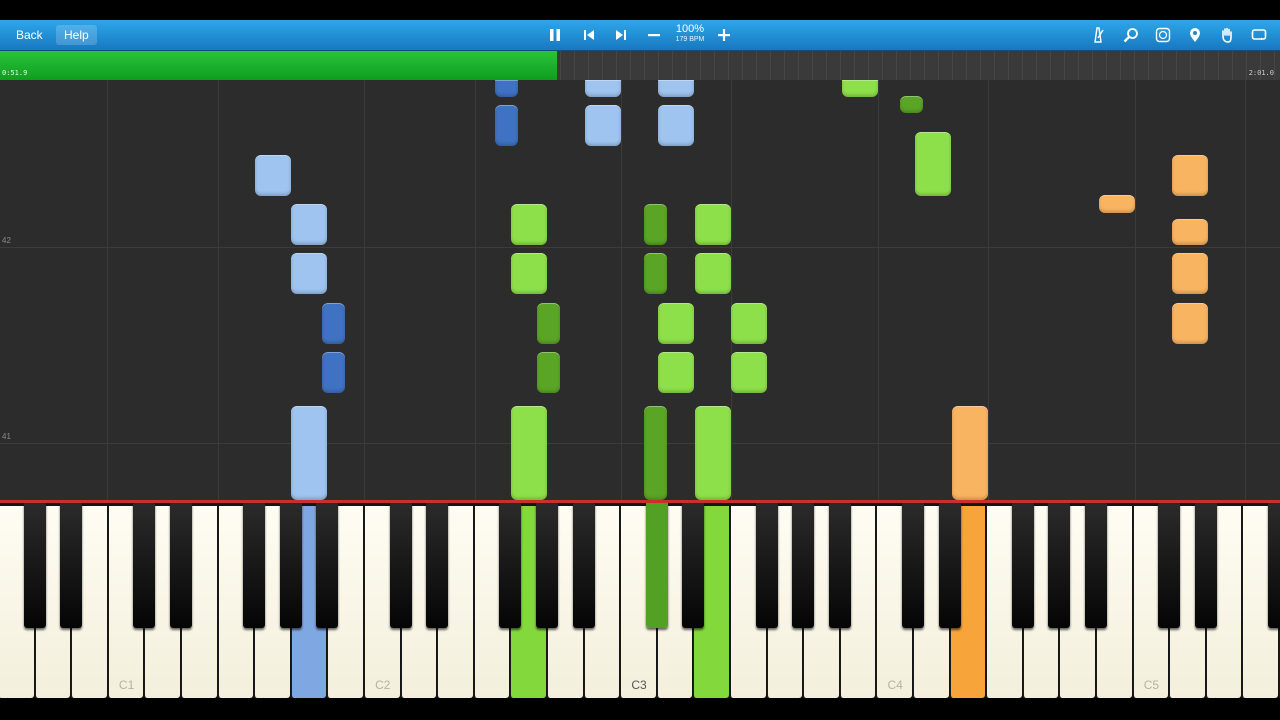  Describe the element at coordinates (76, 35) in the screenshot. I see `help-button: Help` at that location.